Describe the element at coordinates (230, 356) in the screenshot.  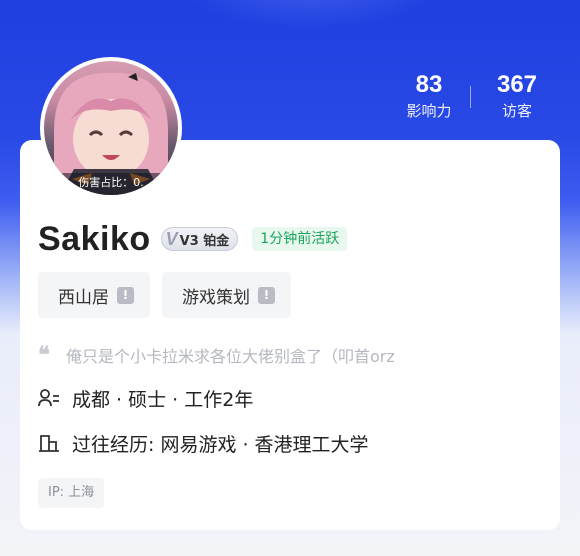
I see `bio-text: 俺只是个小卡拉米求各位大佬别盒了（叩首orz` at that location.